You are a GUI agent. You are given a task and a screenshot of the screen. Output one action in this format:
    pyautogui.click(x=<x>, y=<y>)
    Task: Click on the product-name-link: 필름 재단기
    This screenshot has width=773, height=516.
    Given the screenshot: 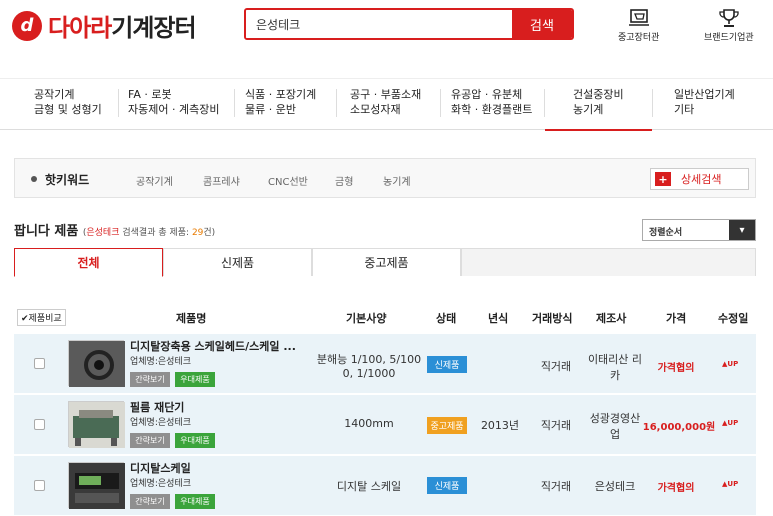 What is the action you would take?
    pyautogui.click(x=157, y=407)
    